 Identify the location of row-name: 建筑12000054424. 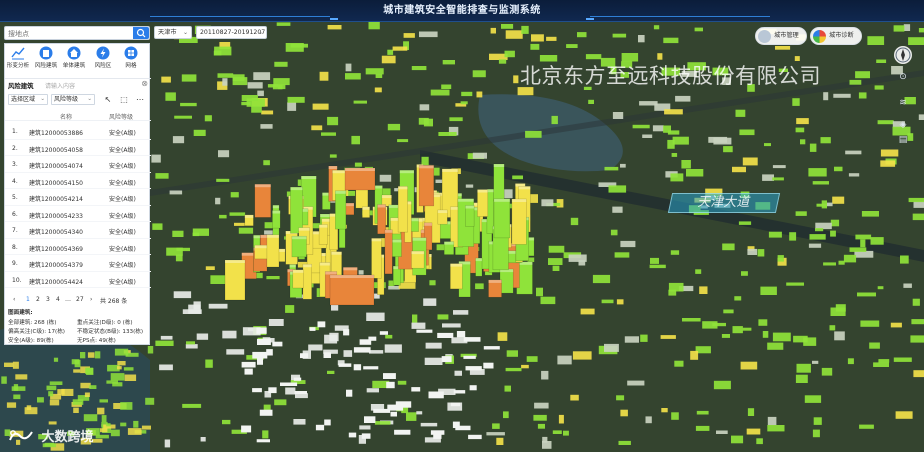
(56, 282).